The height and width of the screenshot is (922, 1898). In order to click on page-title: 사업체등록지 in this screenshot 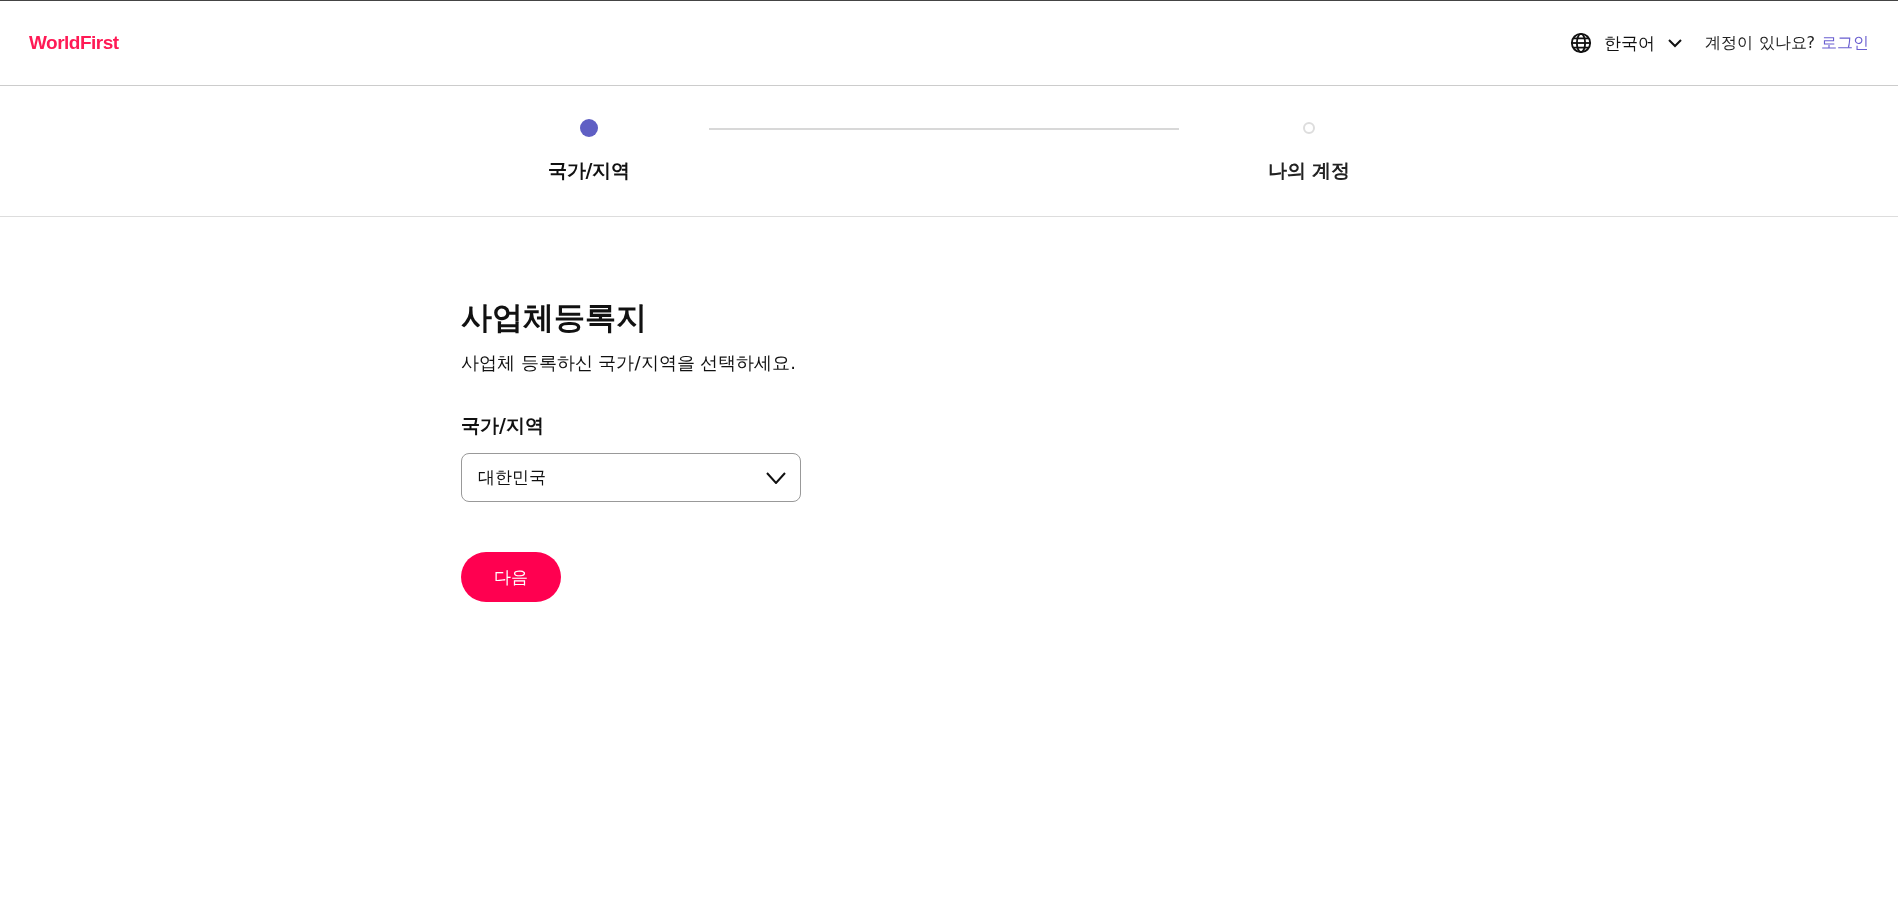, I will do `click(554, 317)`.